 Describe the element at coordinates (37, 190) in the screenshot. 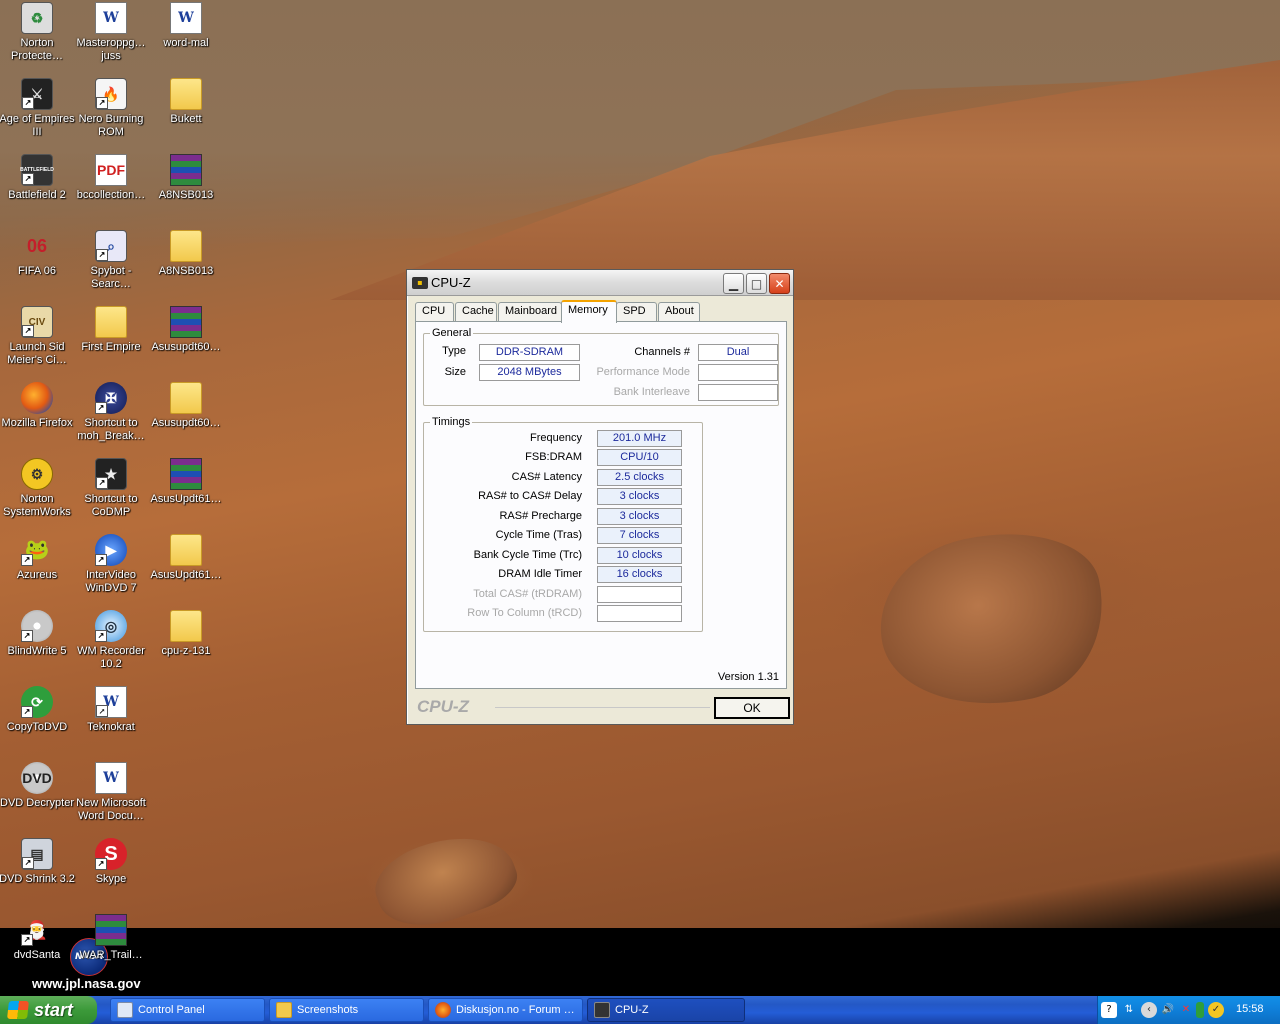

I see `desktop-icon-battlefield: BATTLEFIELD Battlefield 2` at that location.